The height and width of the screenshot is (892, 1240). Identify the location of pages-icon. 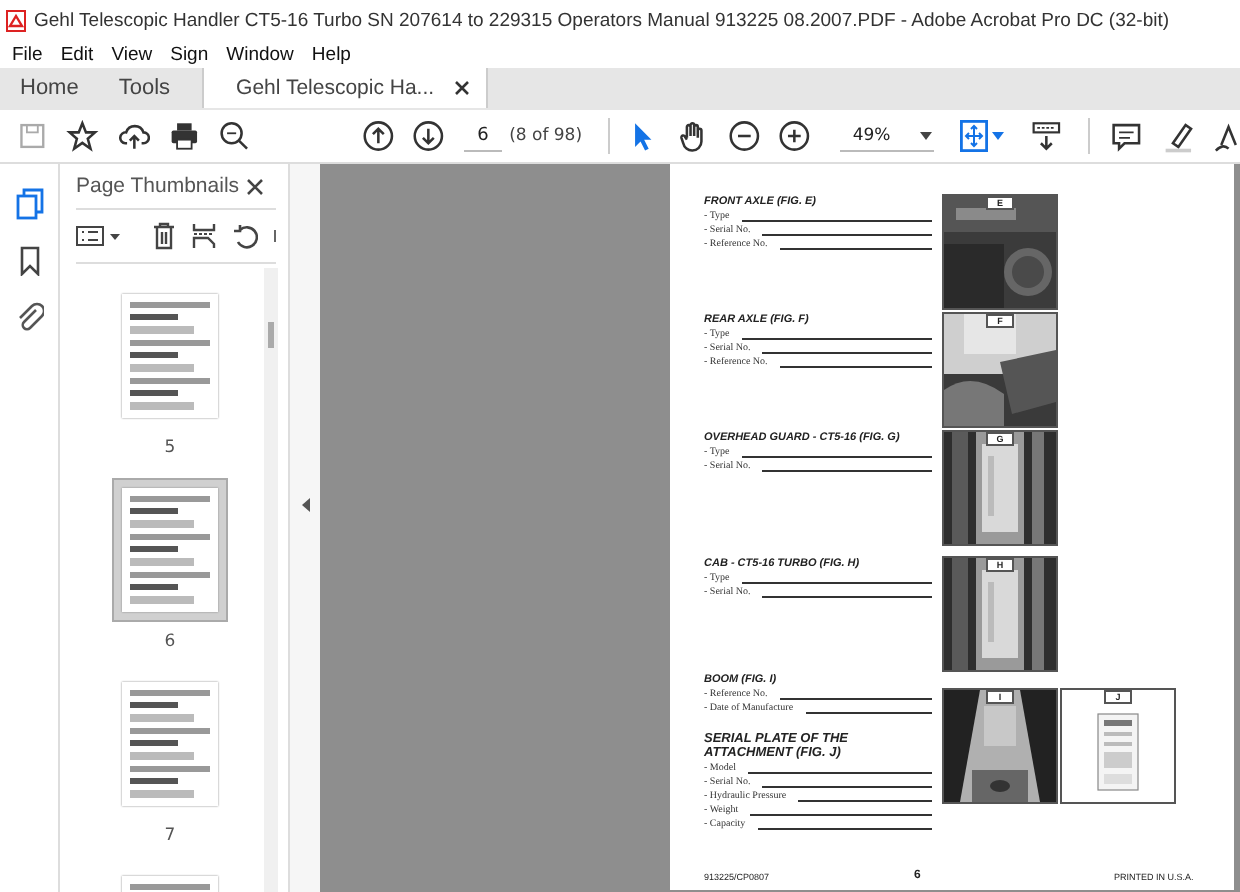
(29, 204).